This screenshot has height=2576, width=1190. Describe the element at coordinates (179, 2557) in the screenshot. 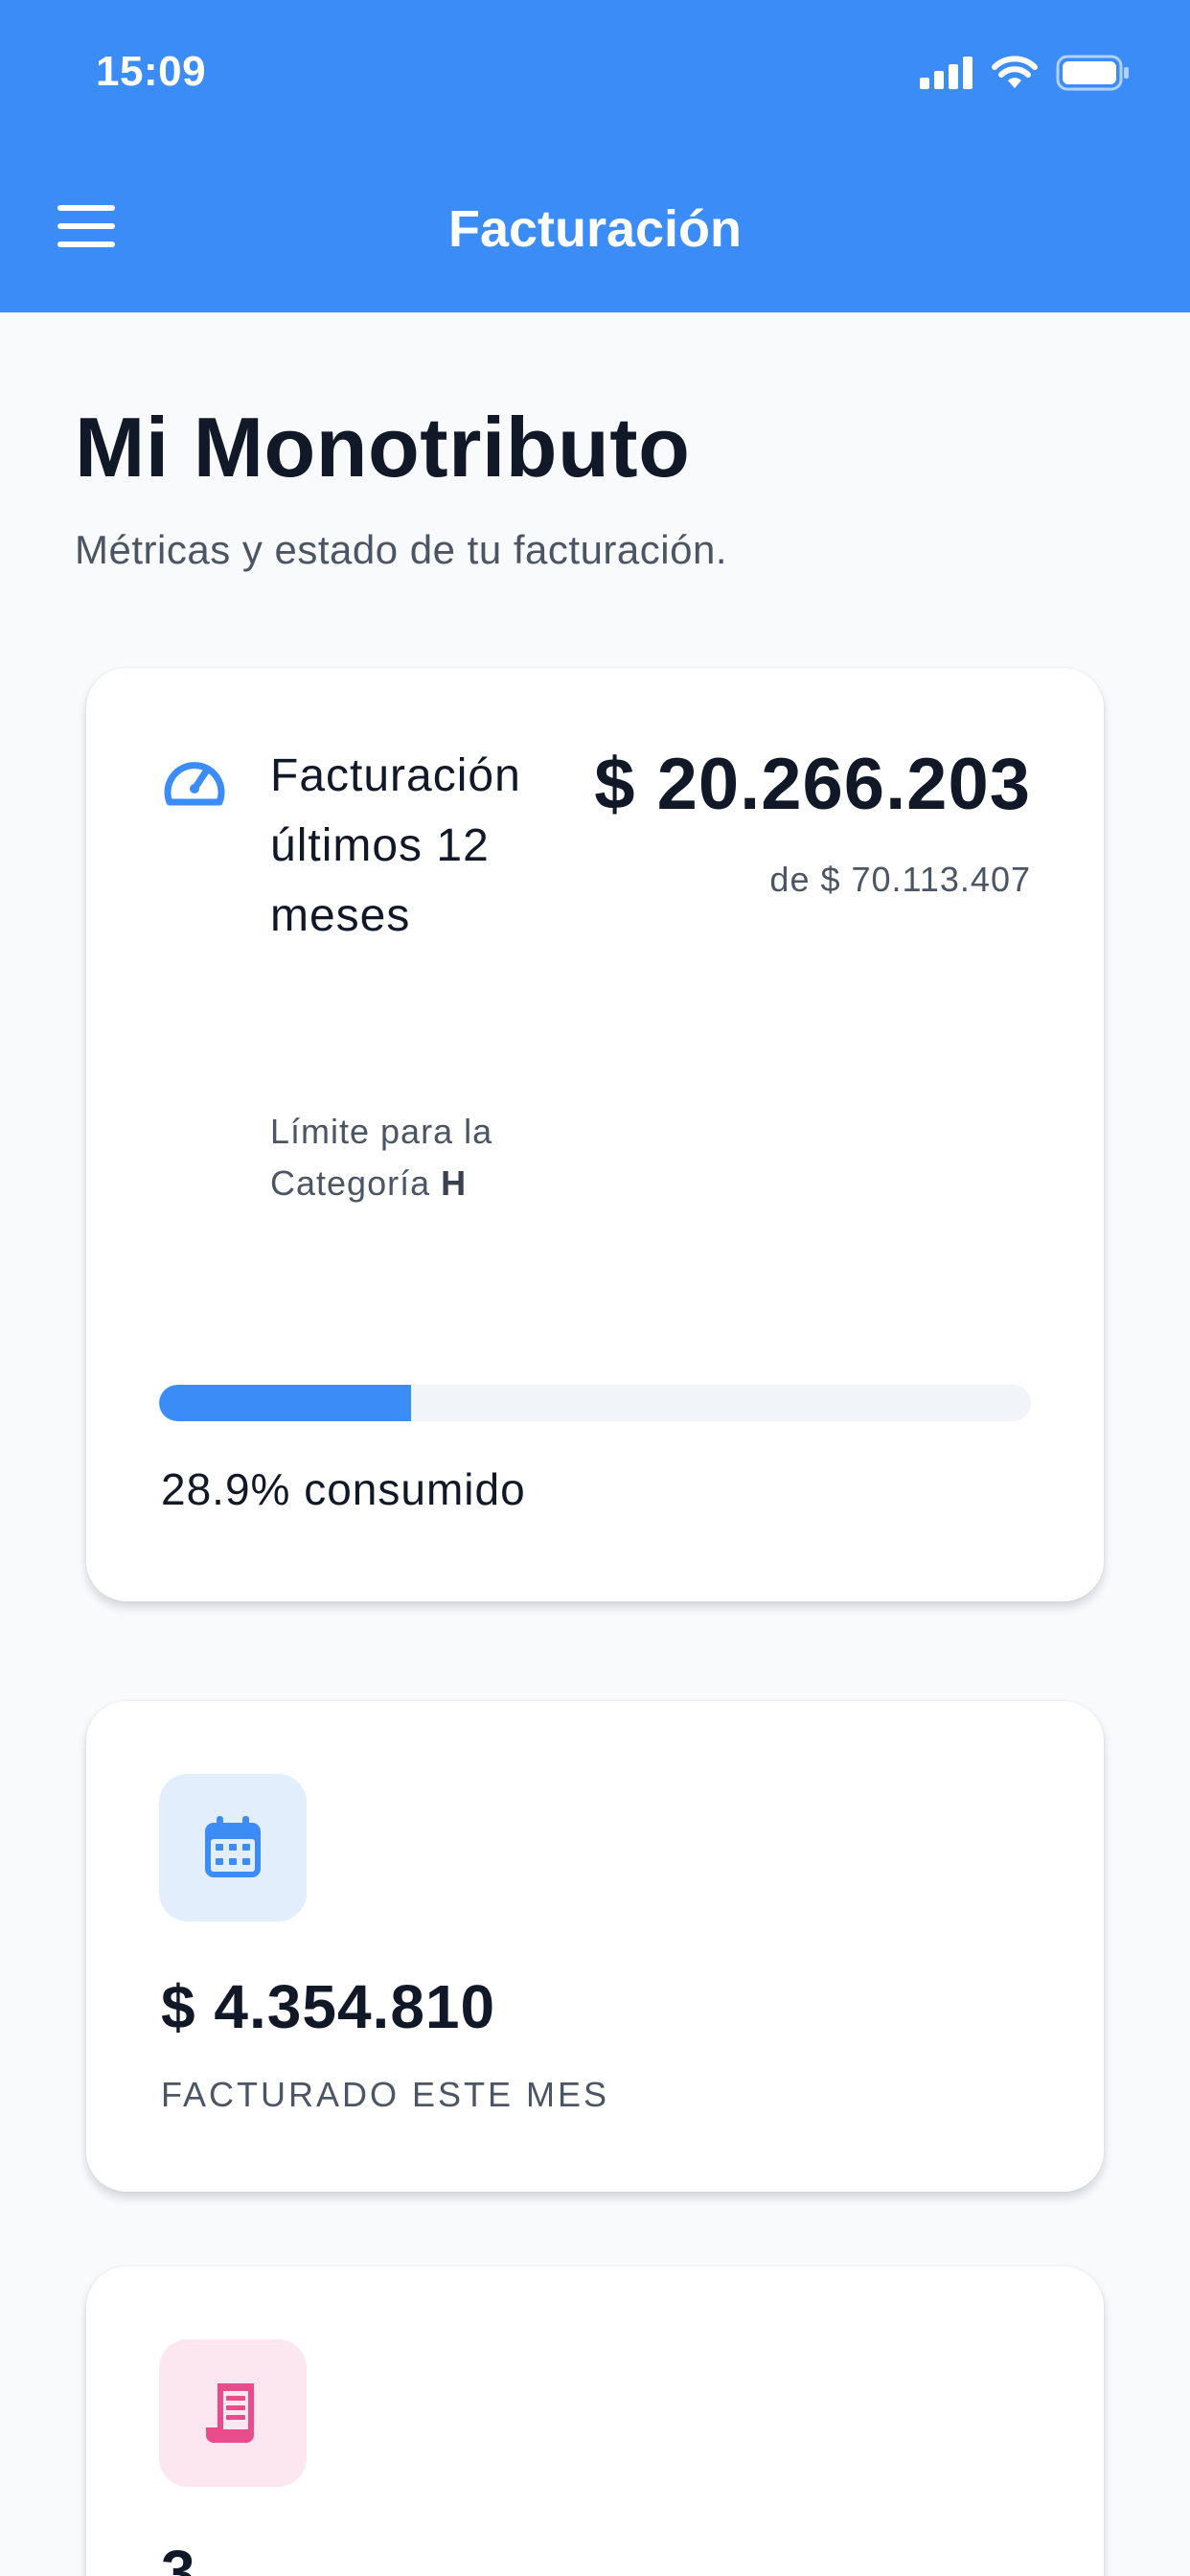

I see `invoices-count-value: 3` at that location.